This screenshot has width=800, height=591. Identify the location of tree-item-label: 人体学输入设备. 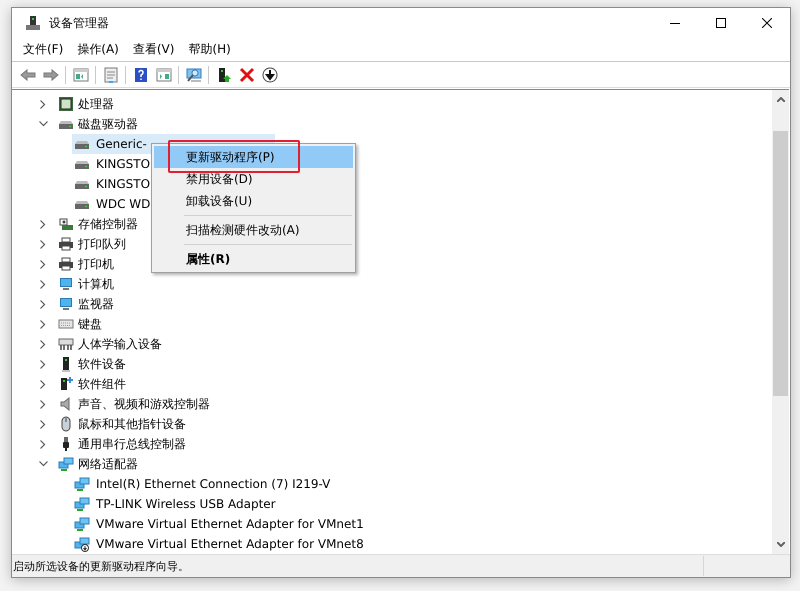
(120, 344).